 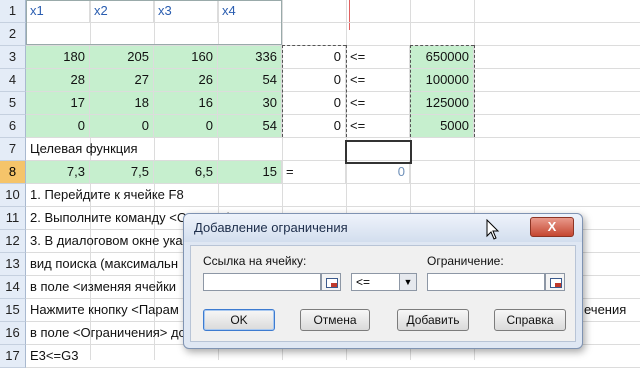 What do you see at coordinates (106, 241) in the screenshot?
I see `cell-a12: 3. В диалоговом окне ука` at bounding box center [106, 241].